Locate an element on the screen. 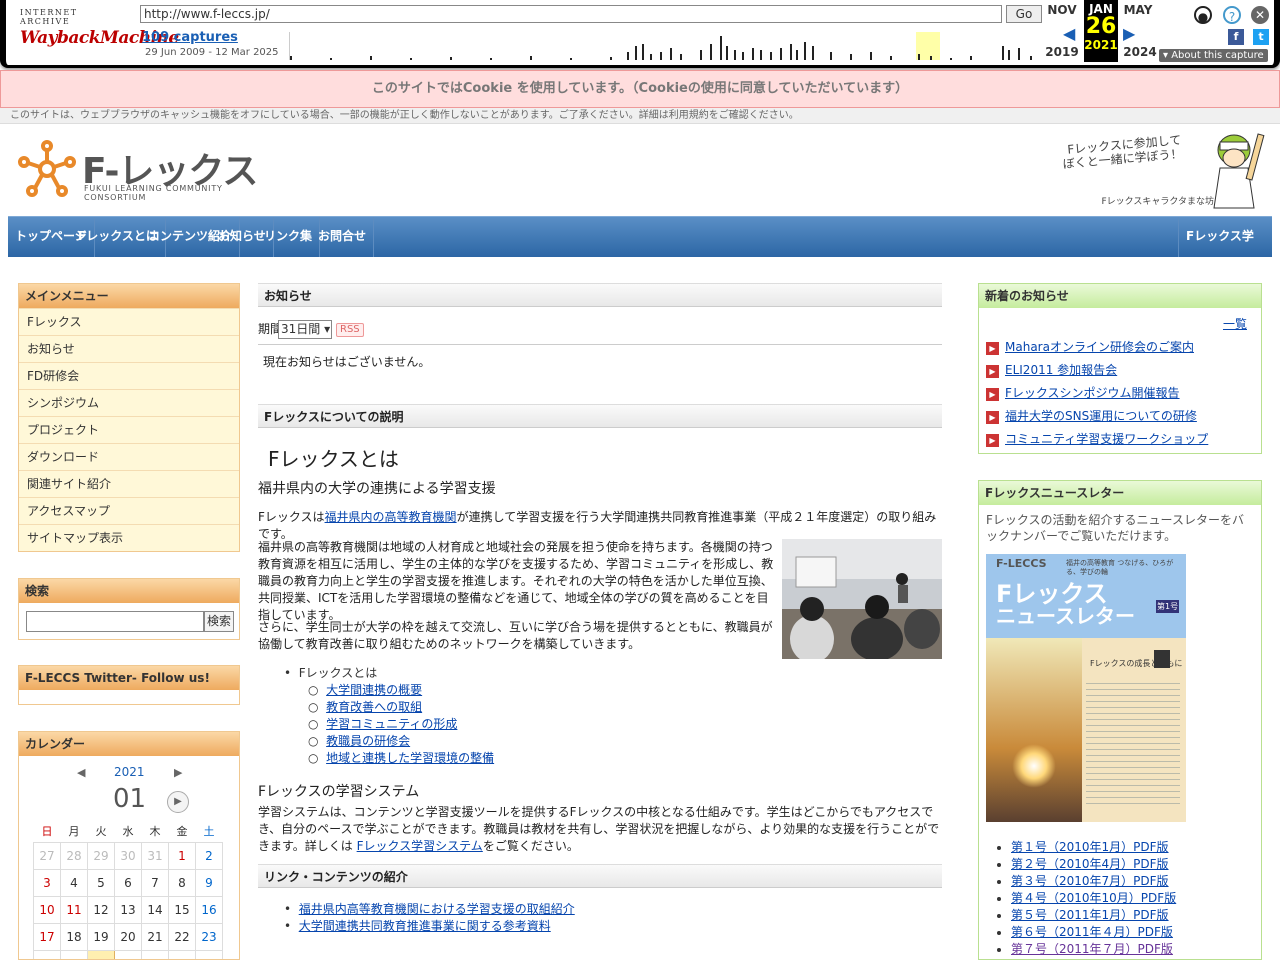 This screenshot has width=1280, height=960. weekday-label: 日 is located at coordinates (47, 831).